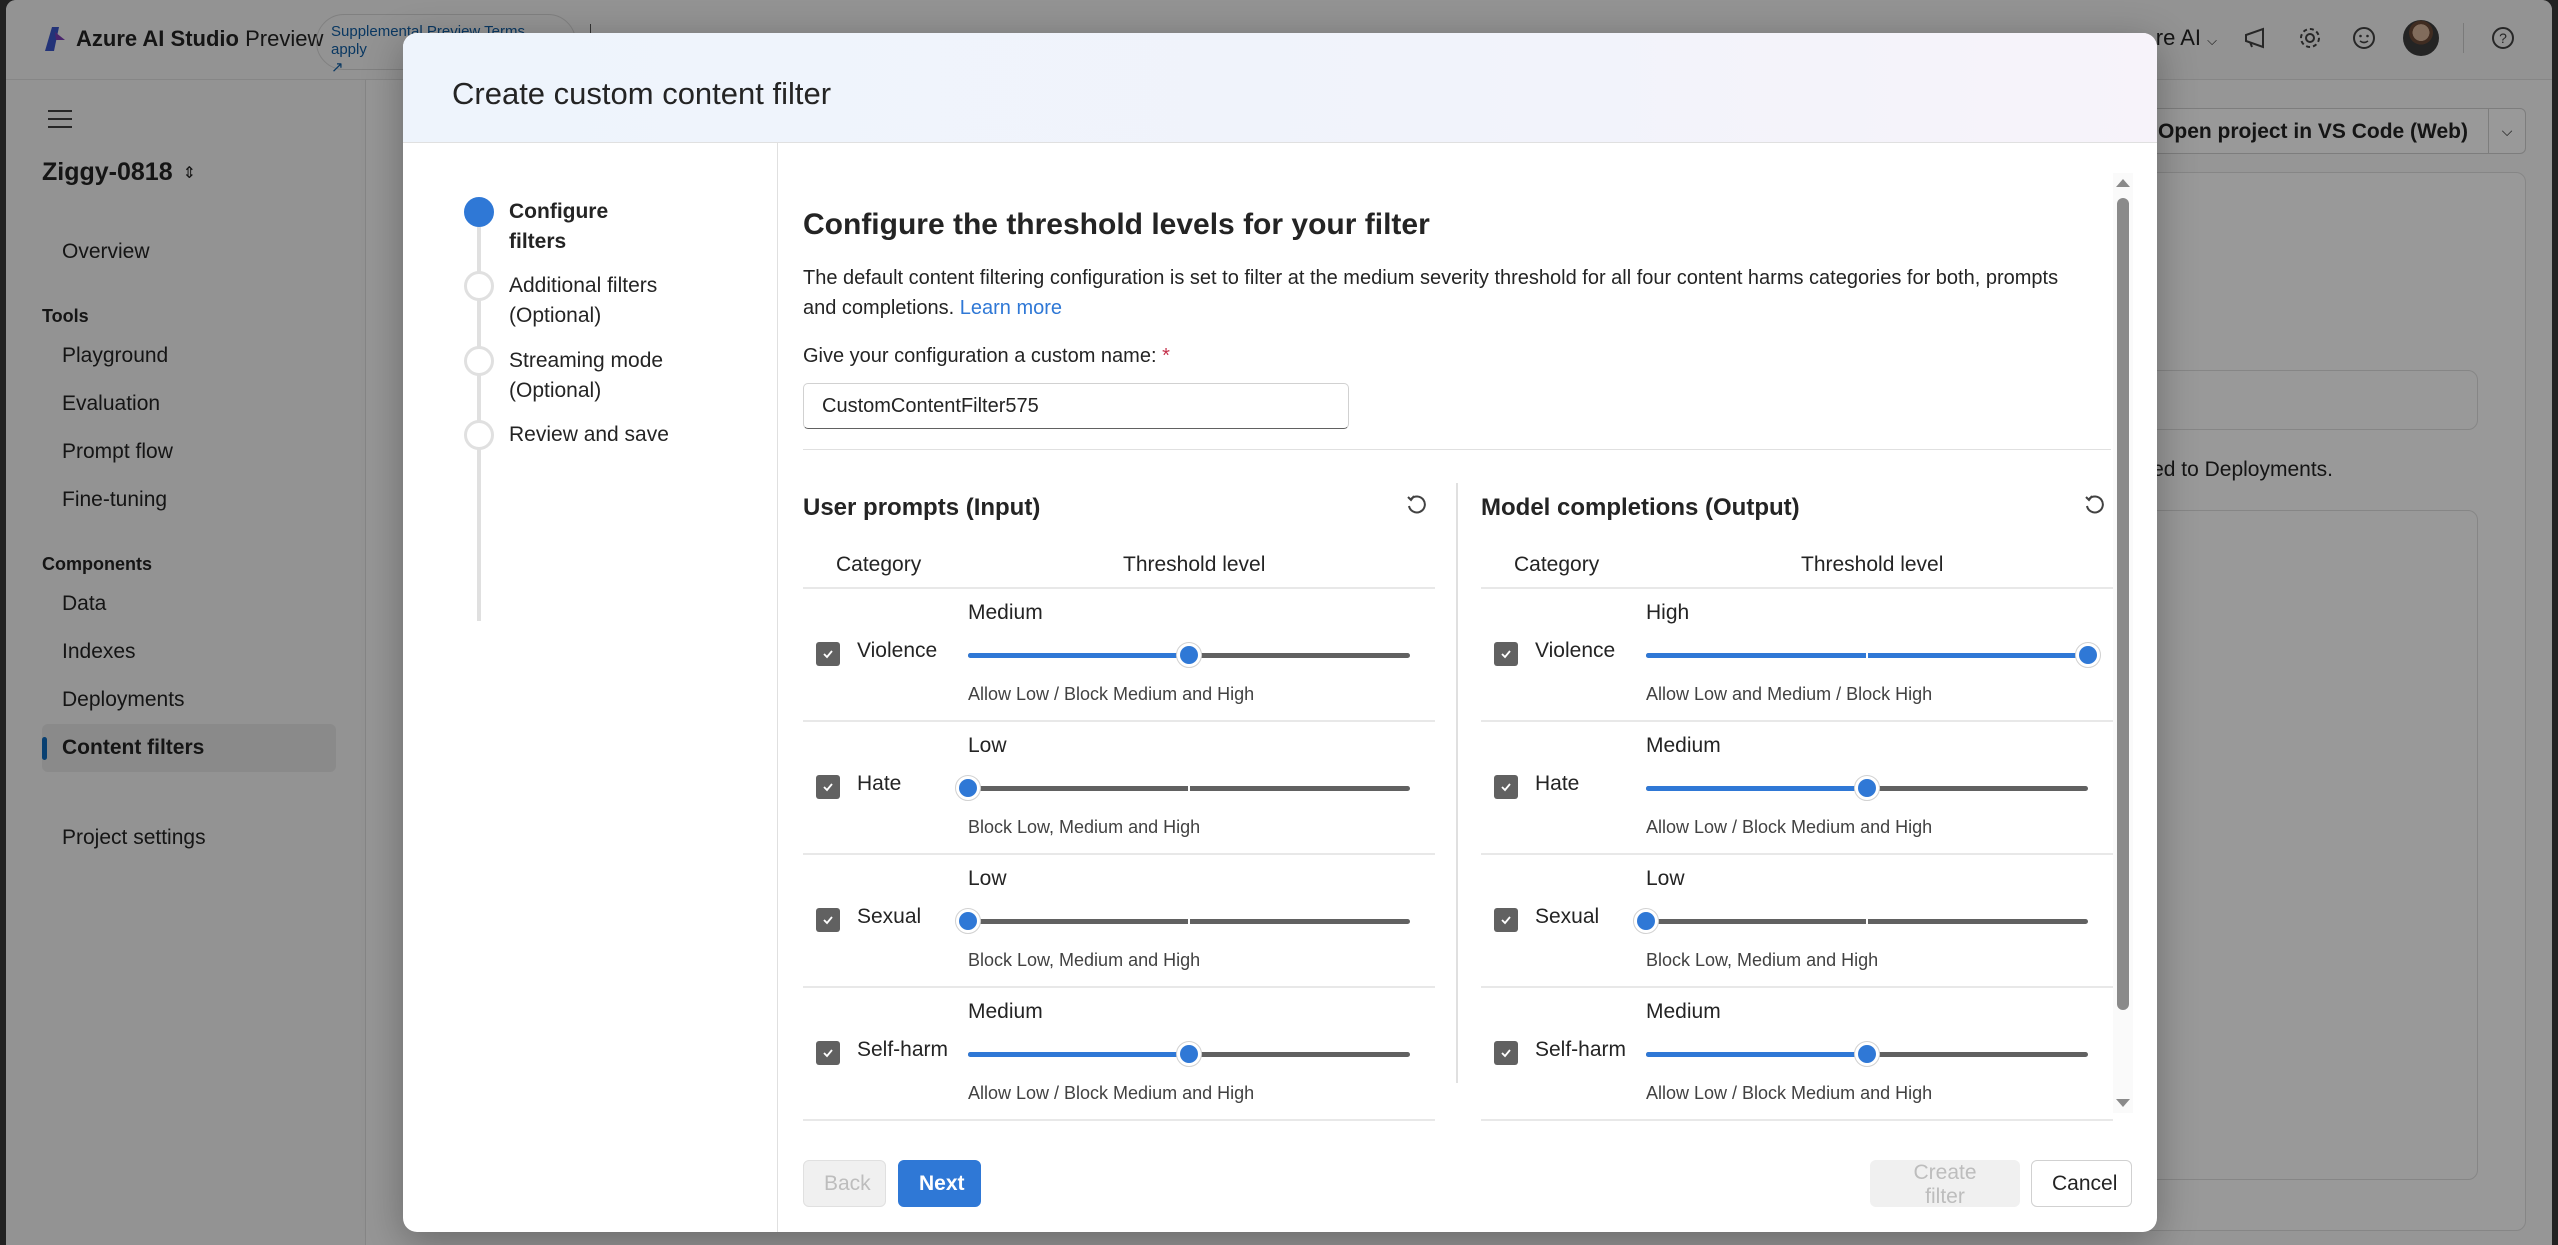  Describe the element at coordinates (1076, 406) in the screenshot. I see `filter-name-input` at that location.